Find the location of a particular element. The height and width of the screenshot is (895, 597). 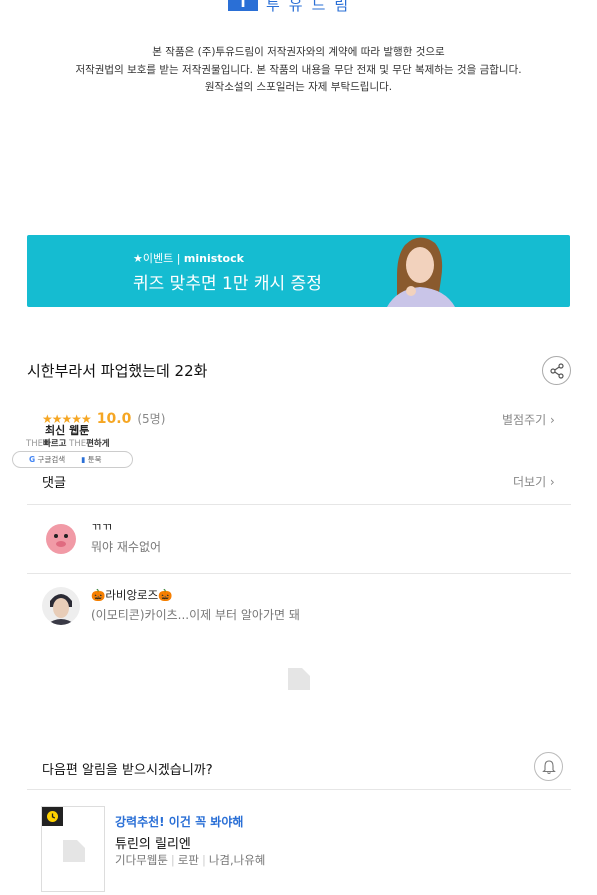

overlay-ad-pill: G 구글검색 ▮ 툰북 is located at coordinates (72, 459).